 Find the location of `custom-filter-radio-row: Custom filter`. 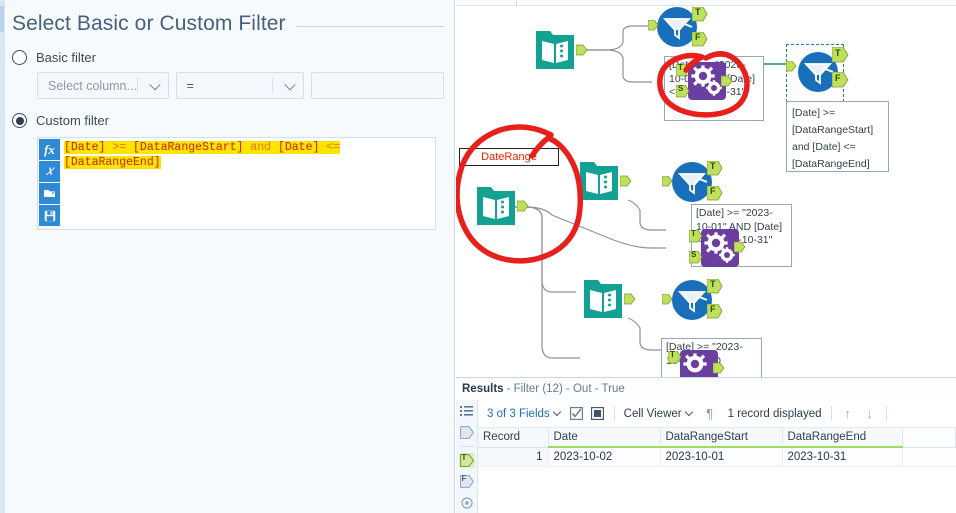

custom-filter-radio-row: Custom filter is located at coordinates (228, 120).